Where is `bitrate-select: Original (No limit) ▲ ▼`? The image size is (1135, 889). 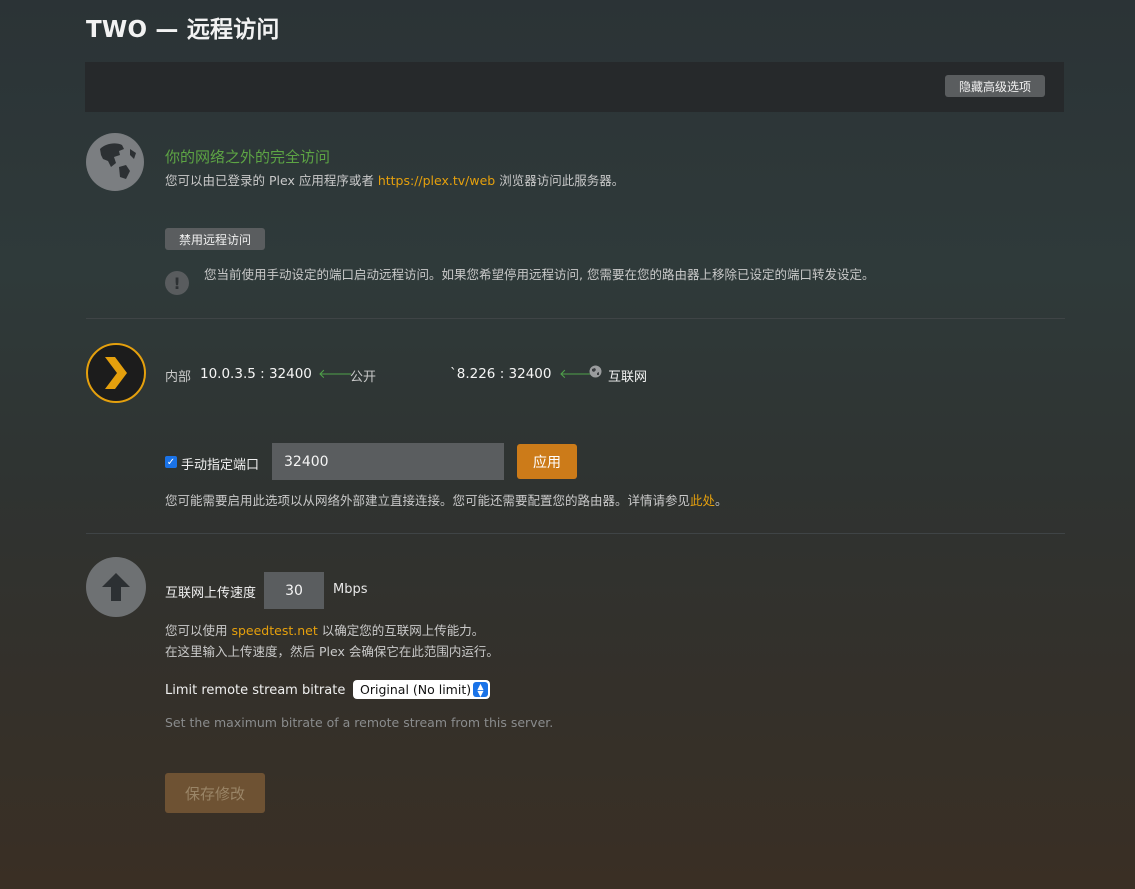 bitrate-select: Original (No limit) ▲ ▼ is located at coordinates (421, 689).